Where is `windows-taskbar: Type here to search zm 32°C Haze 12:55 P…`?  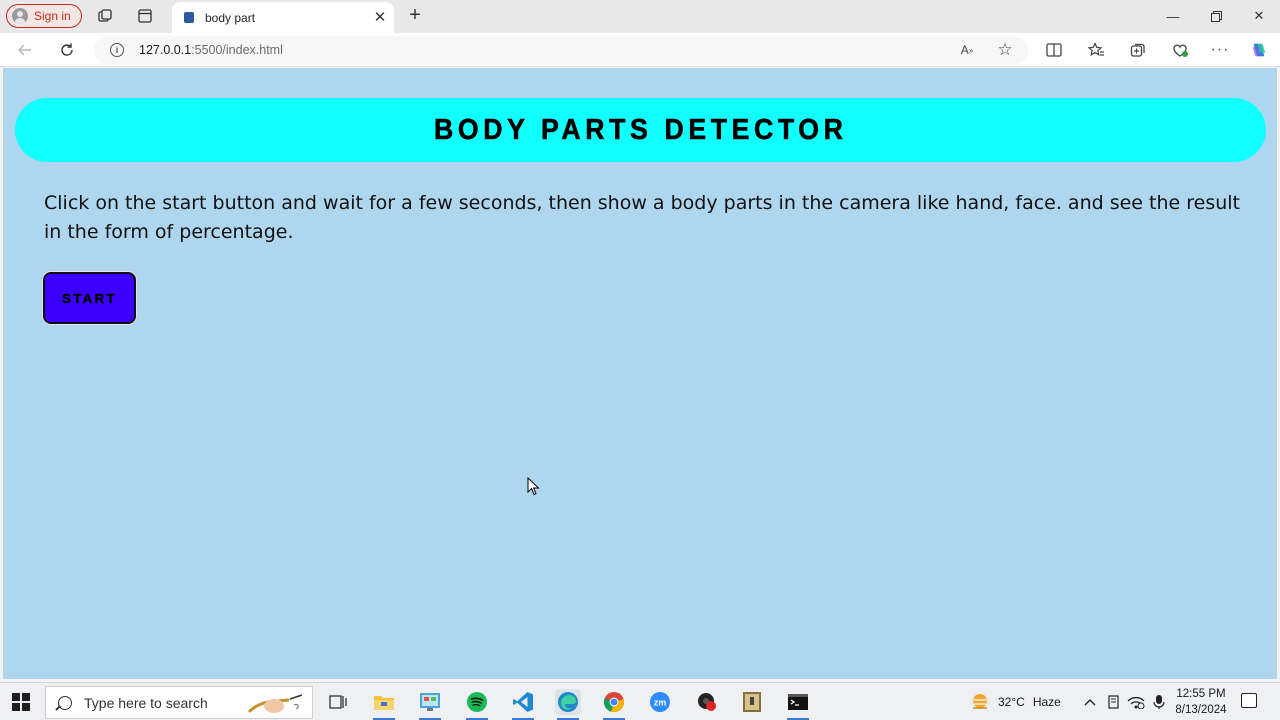 windows-taskbar: Type here to search zm 32°C Haze 12:55 P… is located at coordinates (640, 701).